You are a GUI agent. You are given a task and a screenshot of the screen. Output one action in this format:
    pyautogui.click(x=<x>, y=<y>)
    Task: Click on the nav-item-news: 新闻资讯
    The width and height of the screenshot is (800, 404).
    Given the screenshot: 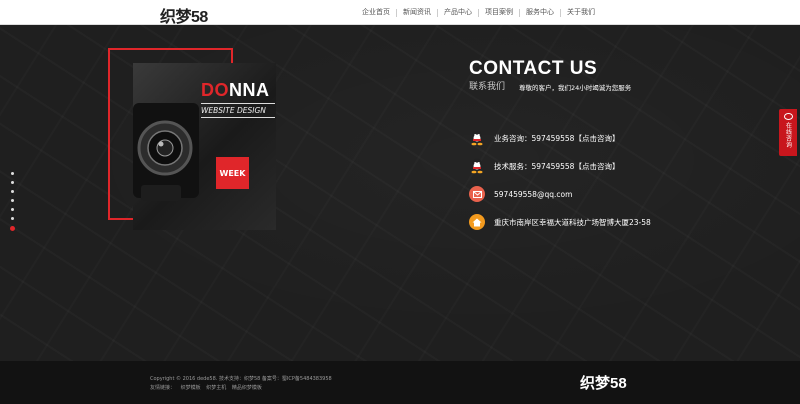 What is the action you would take?
    pyautogui.click(x=417, y=12)
    